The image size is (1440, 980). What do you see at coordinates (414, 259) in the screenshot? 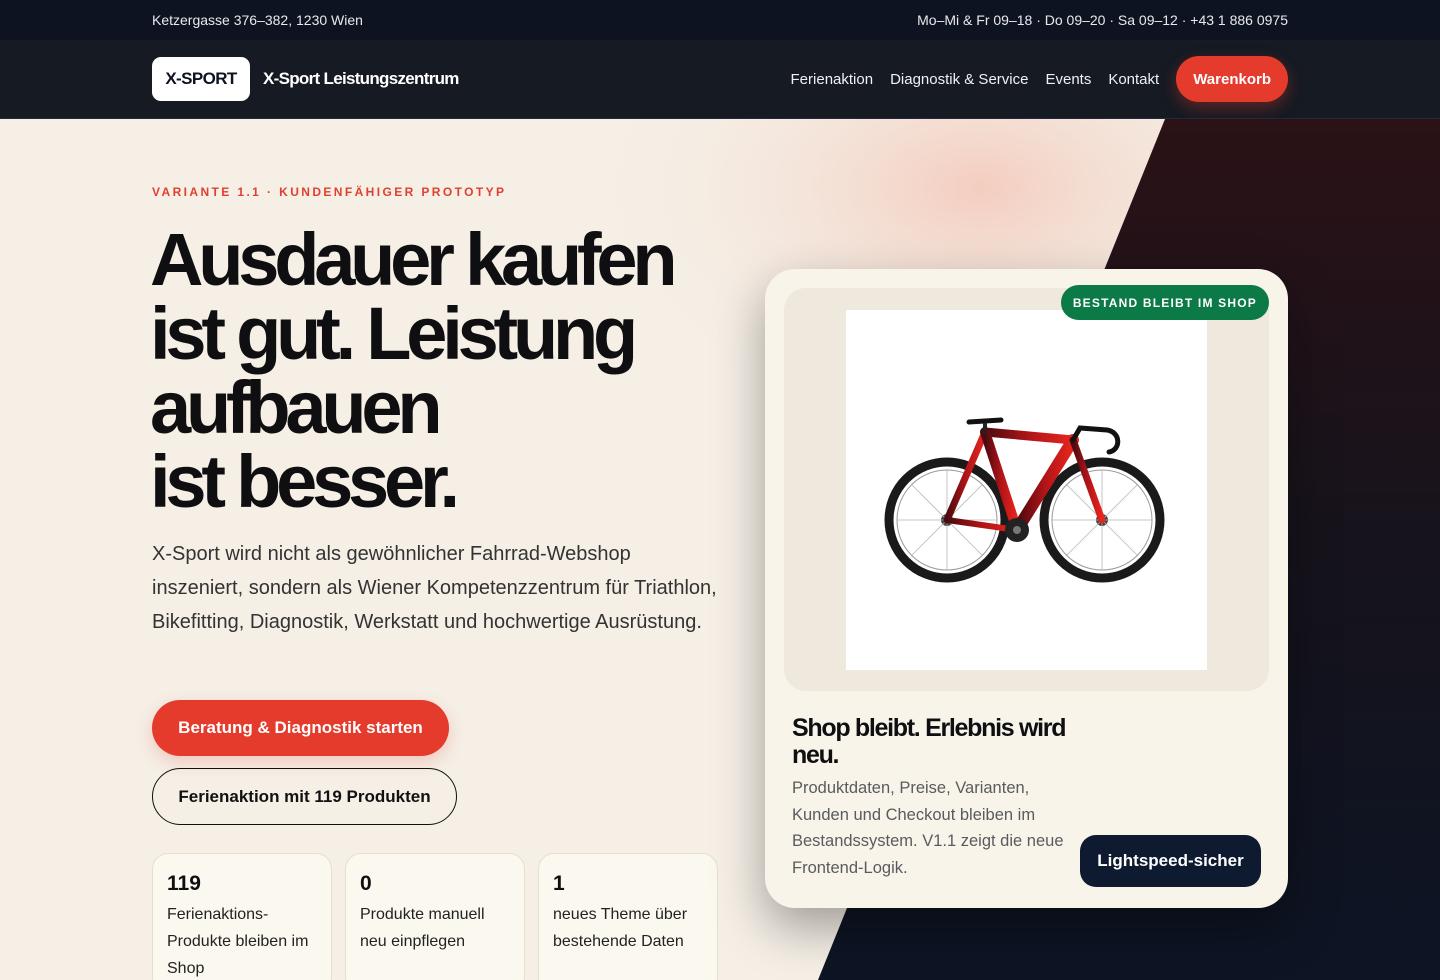
I see `headline-line-1: Ausdauer kaufen` at bounding box center [414, 259].